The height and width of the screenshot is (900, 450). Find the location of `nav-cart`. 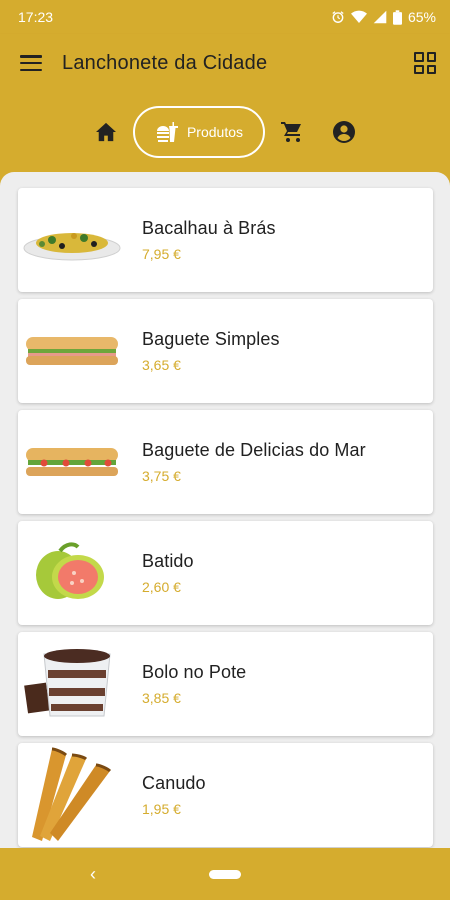

nav-cart is located at coordinates (292, 132).